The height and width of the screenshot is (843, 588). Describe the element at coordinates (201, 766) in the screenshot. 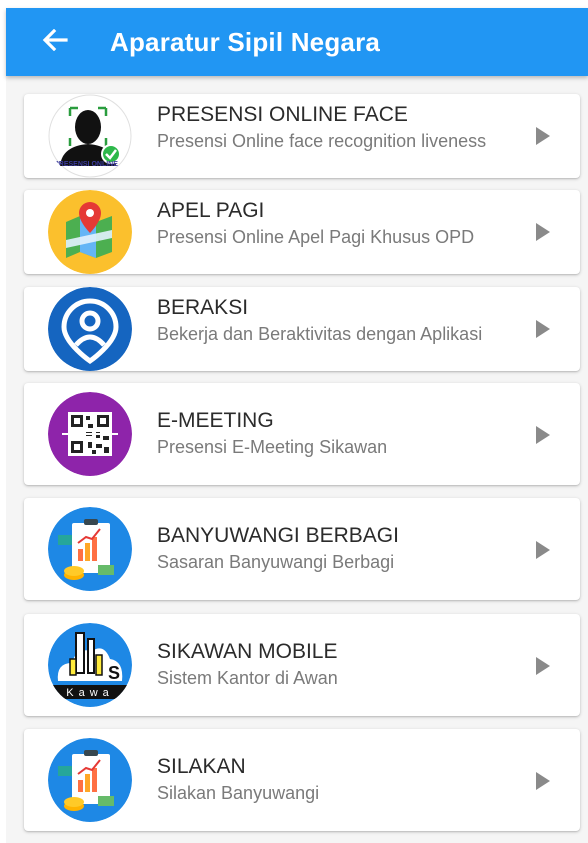

I see `menu-item-title: SILAKAN` at that location.